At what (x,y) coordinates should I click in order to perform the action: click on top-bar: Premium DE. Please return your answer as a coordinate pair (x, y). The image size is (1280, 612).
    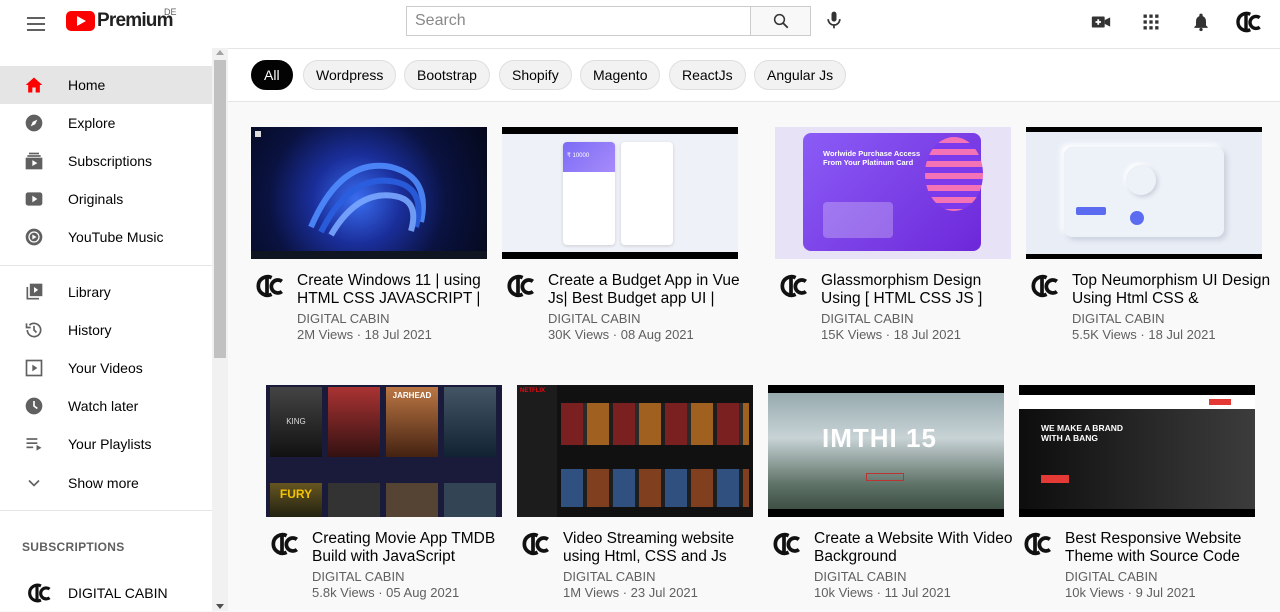
    Looking at the image, I should click on (640, 24).